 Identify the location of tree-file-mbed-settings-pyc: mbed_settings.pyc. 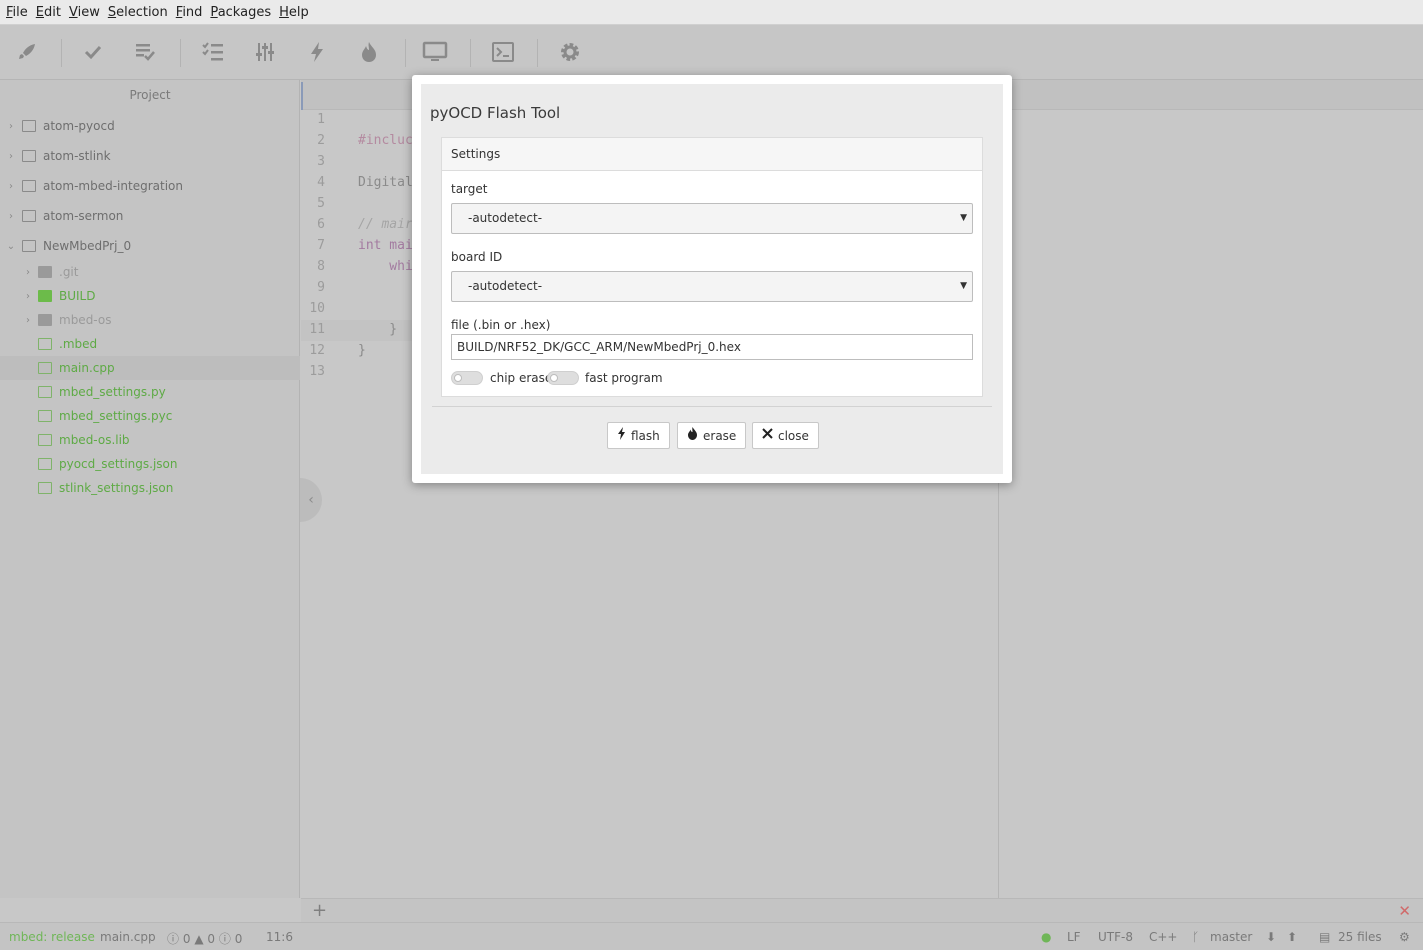
(150, 416).